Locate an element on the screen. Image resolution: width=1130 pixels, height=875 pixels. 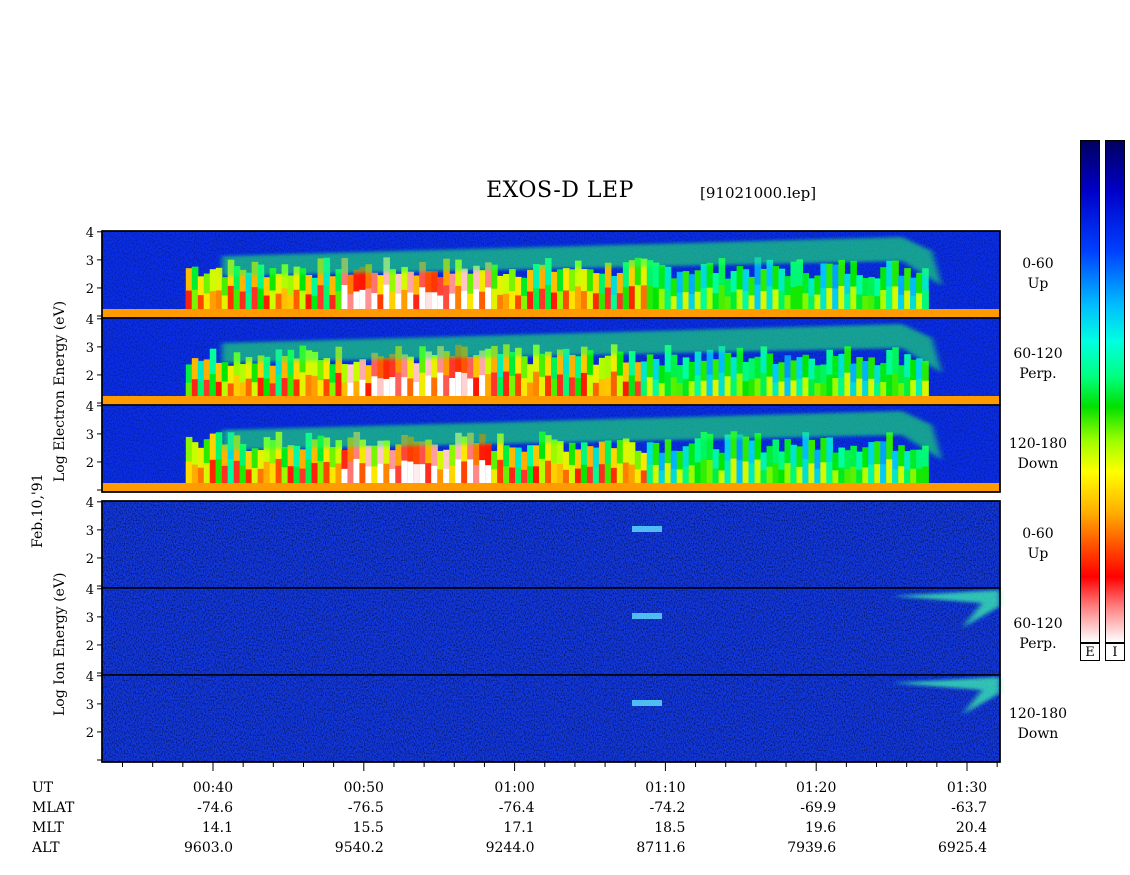
colorbar-label-e: E is located at coordinates (1090, 652).